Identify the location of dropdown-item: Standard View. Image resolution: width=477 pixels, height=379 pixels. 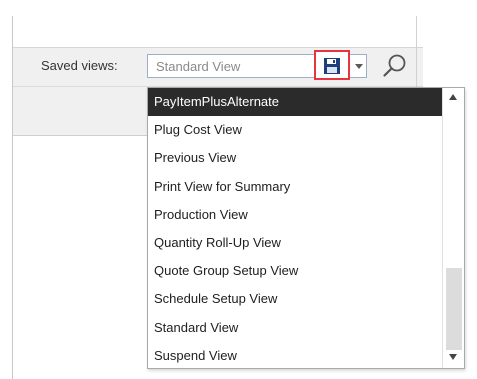
(295, 328).